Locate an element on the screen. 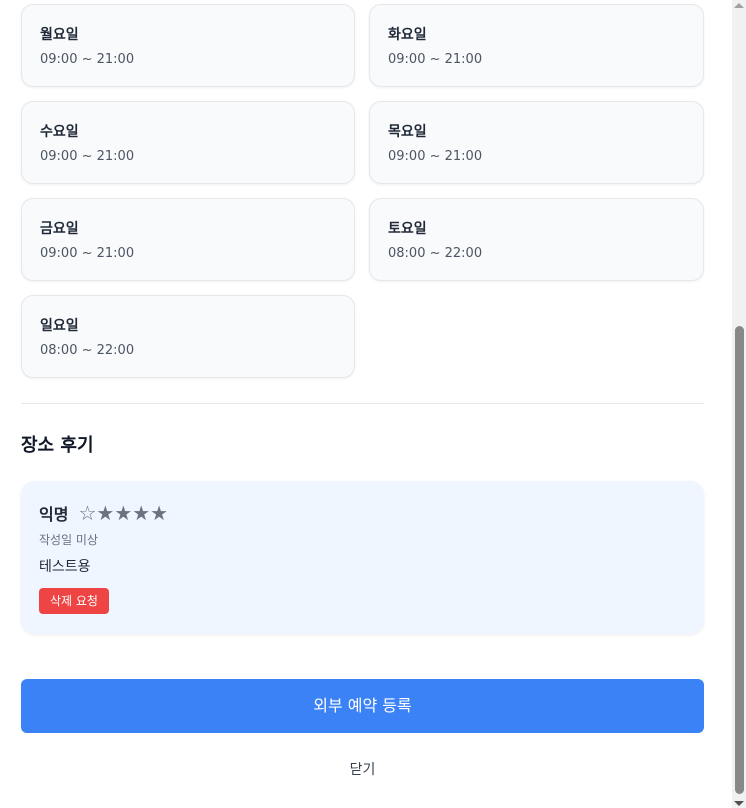 The height and width of the screenshot is (808, 746). section-divider is located at coordinates (362, 403).